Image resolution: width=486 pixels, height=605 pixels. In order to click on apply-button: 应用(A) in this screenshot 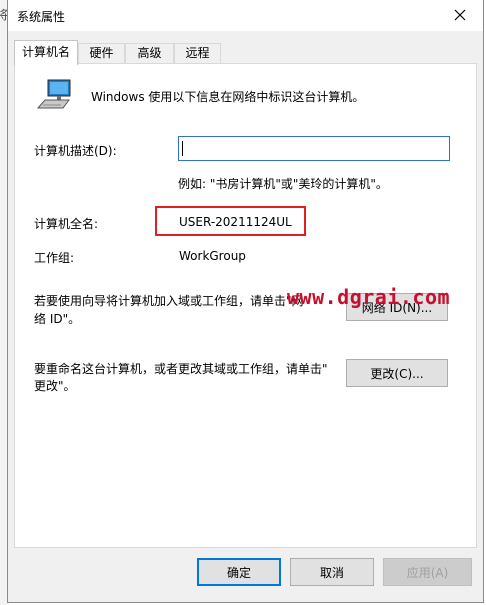, I will do `click(427, 572)`.